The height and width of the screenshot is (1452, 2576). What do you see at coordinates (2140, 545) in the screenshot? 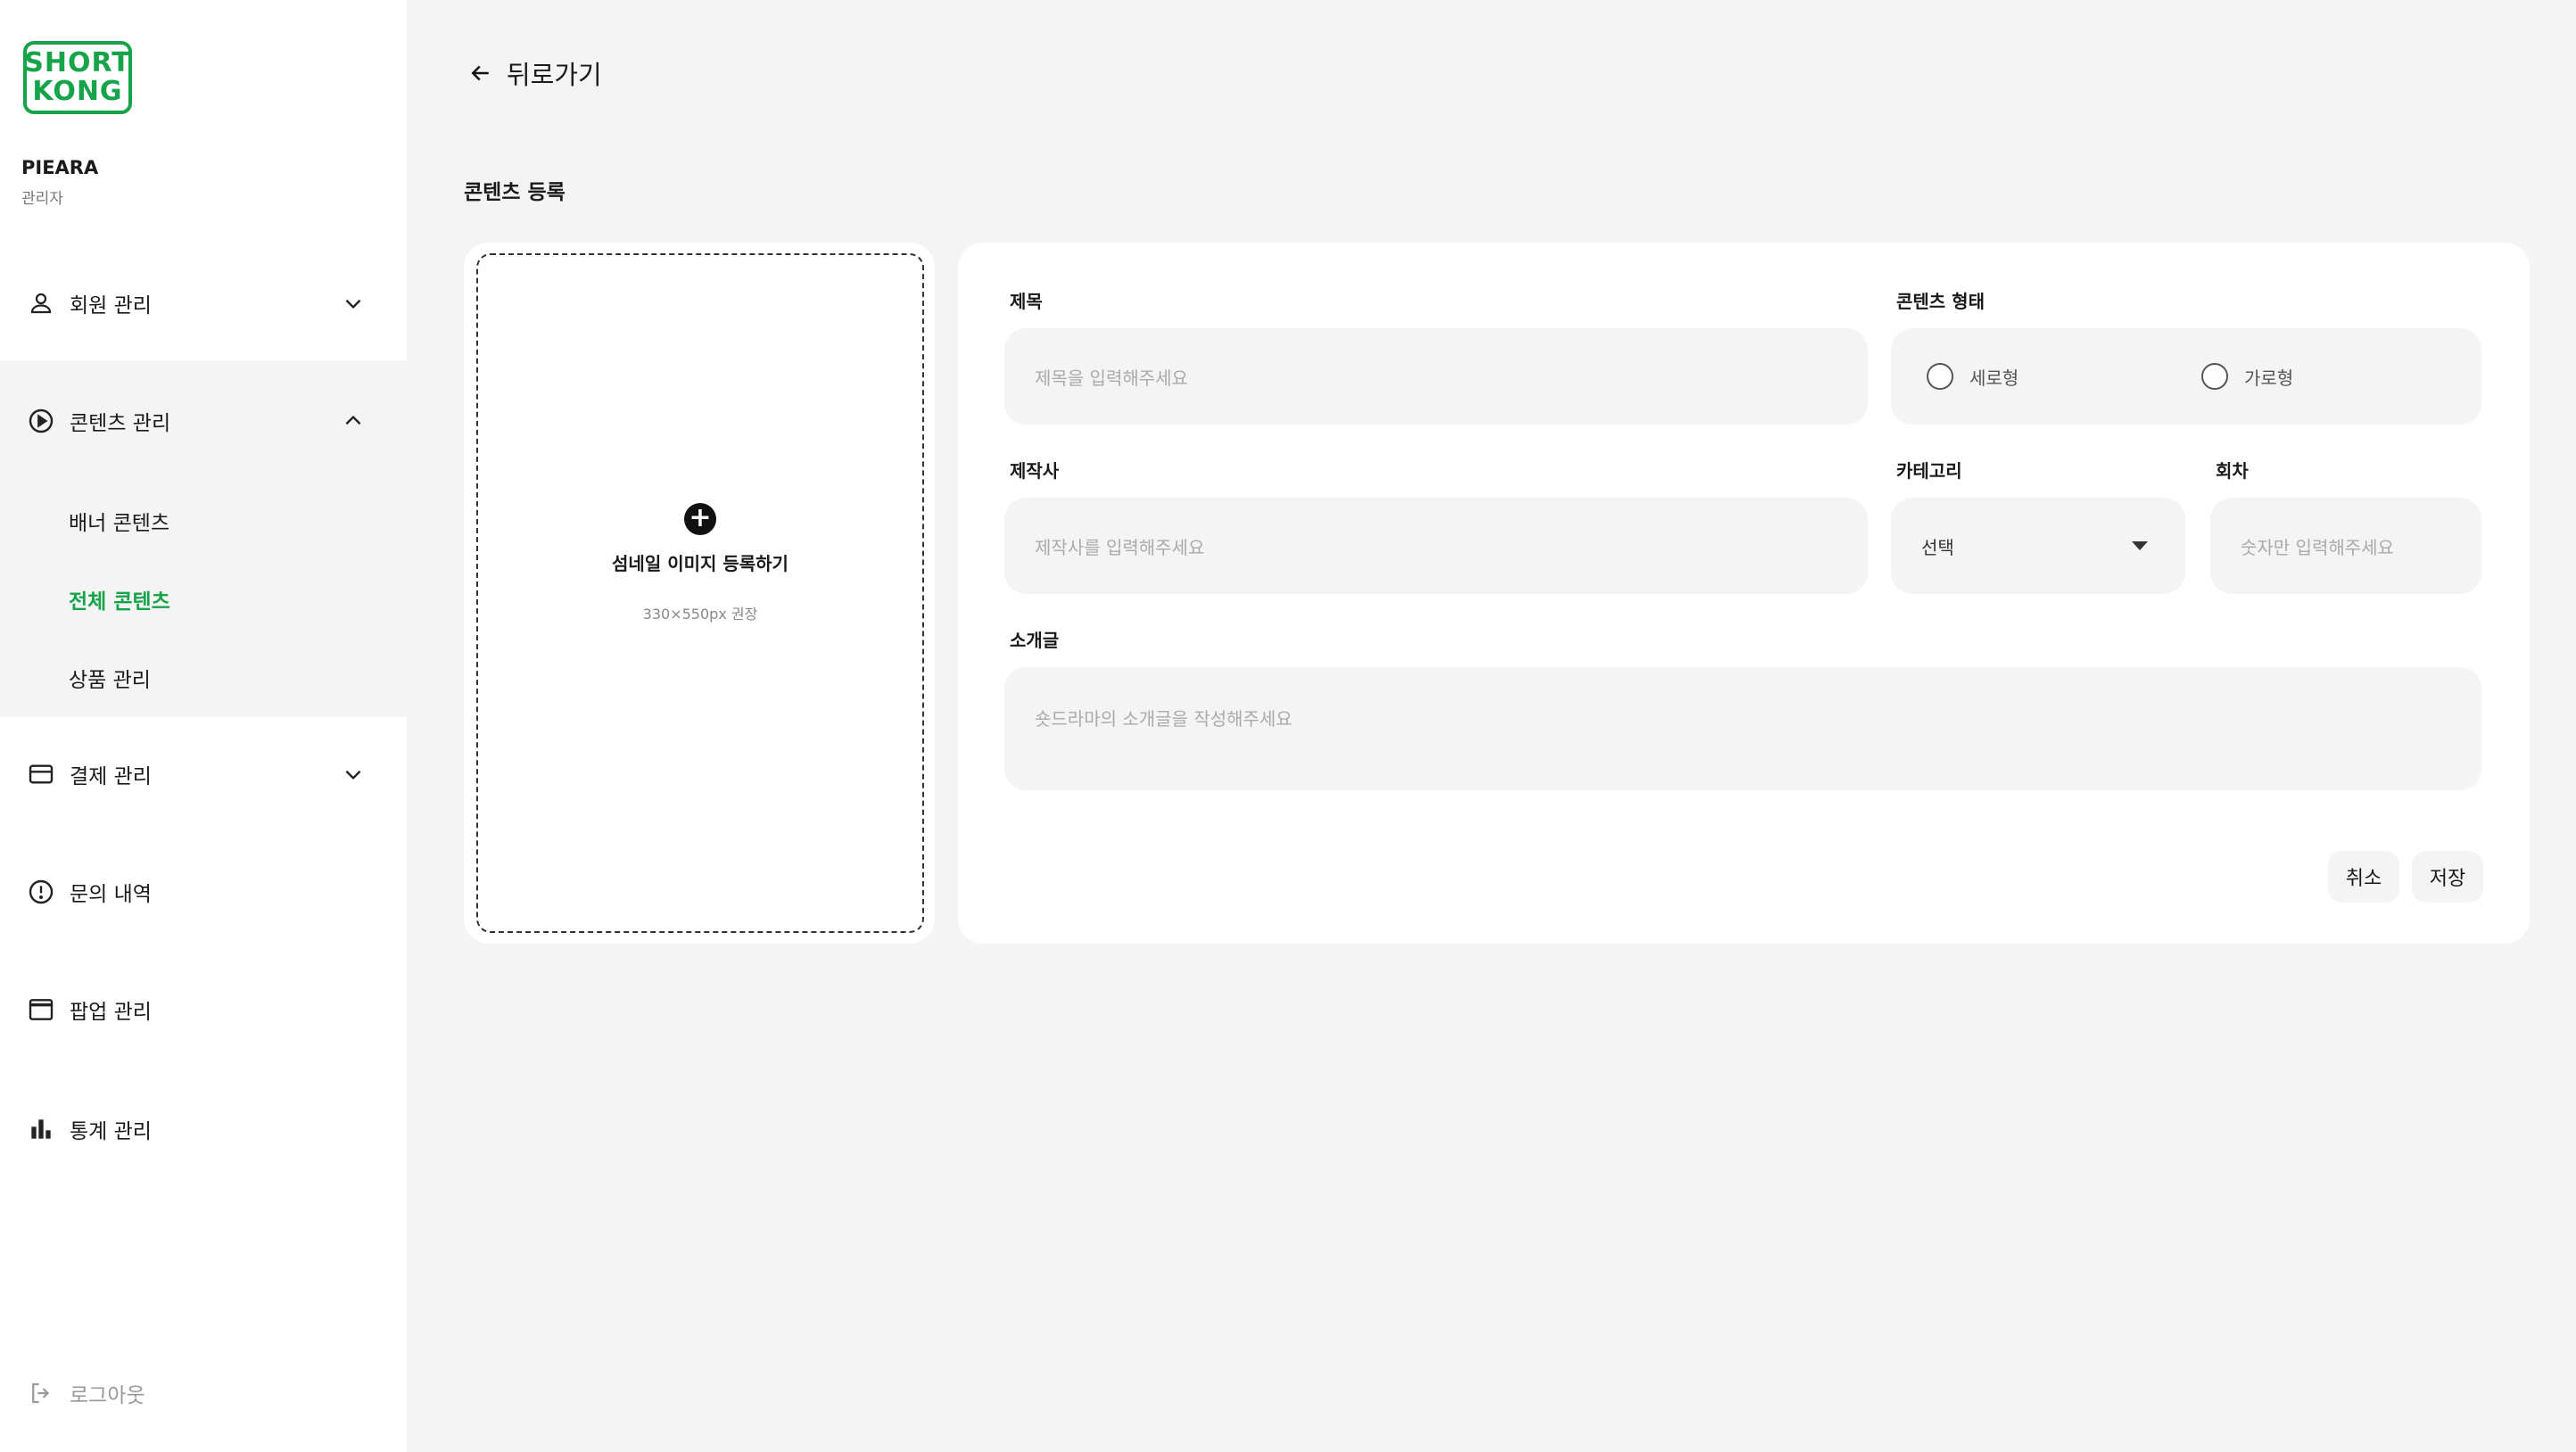
I see `caret-down-icon` at bounding box center [2140, 545].